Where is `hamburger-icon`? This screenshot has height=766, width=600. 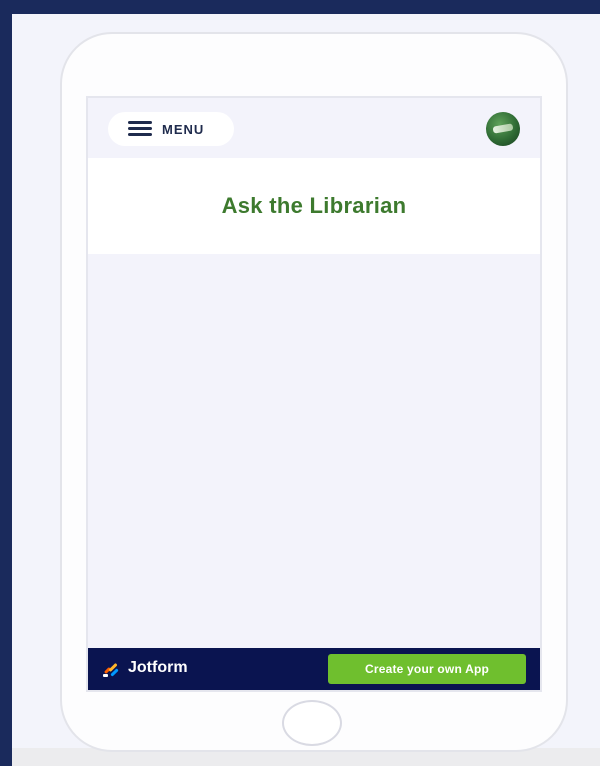
hamburger-icon is located at coordinates (140, 129).